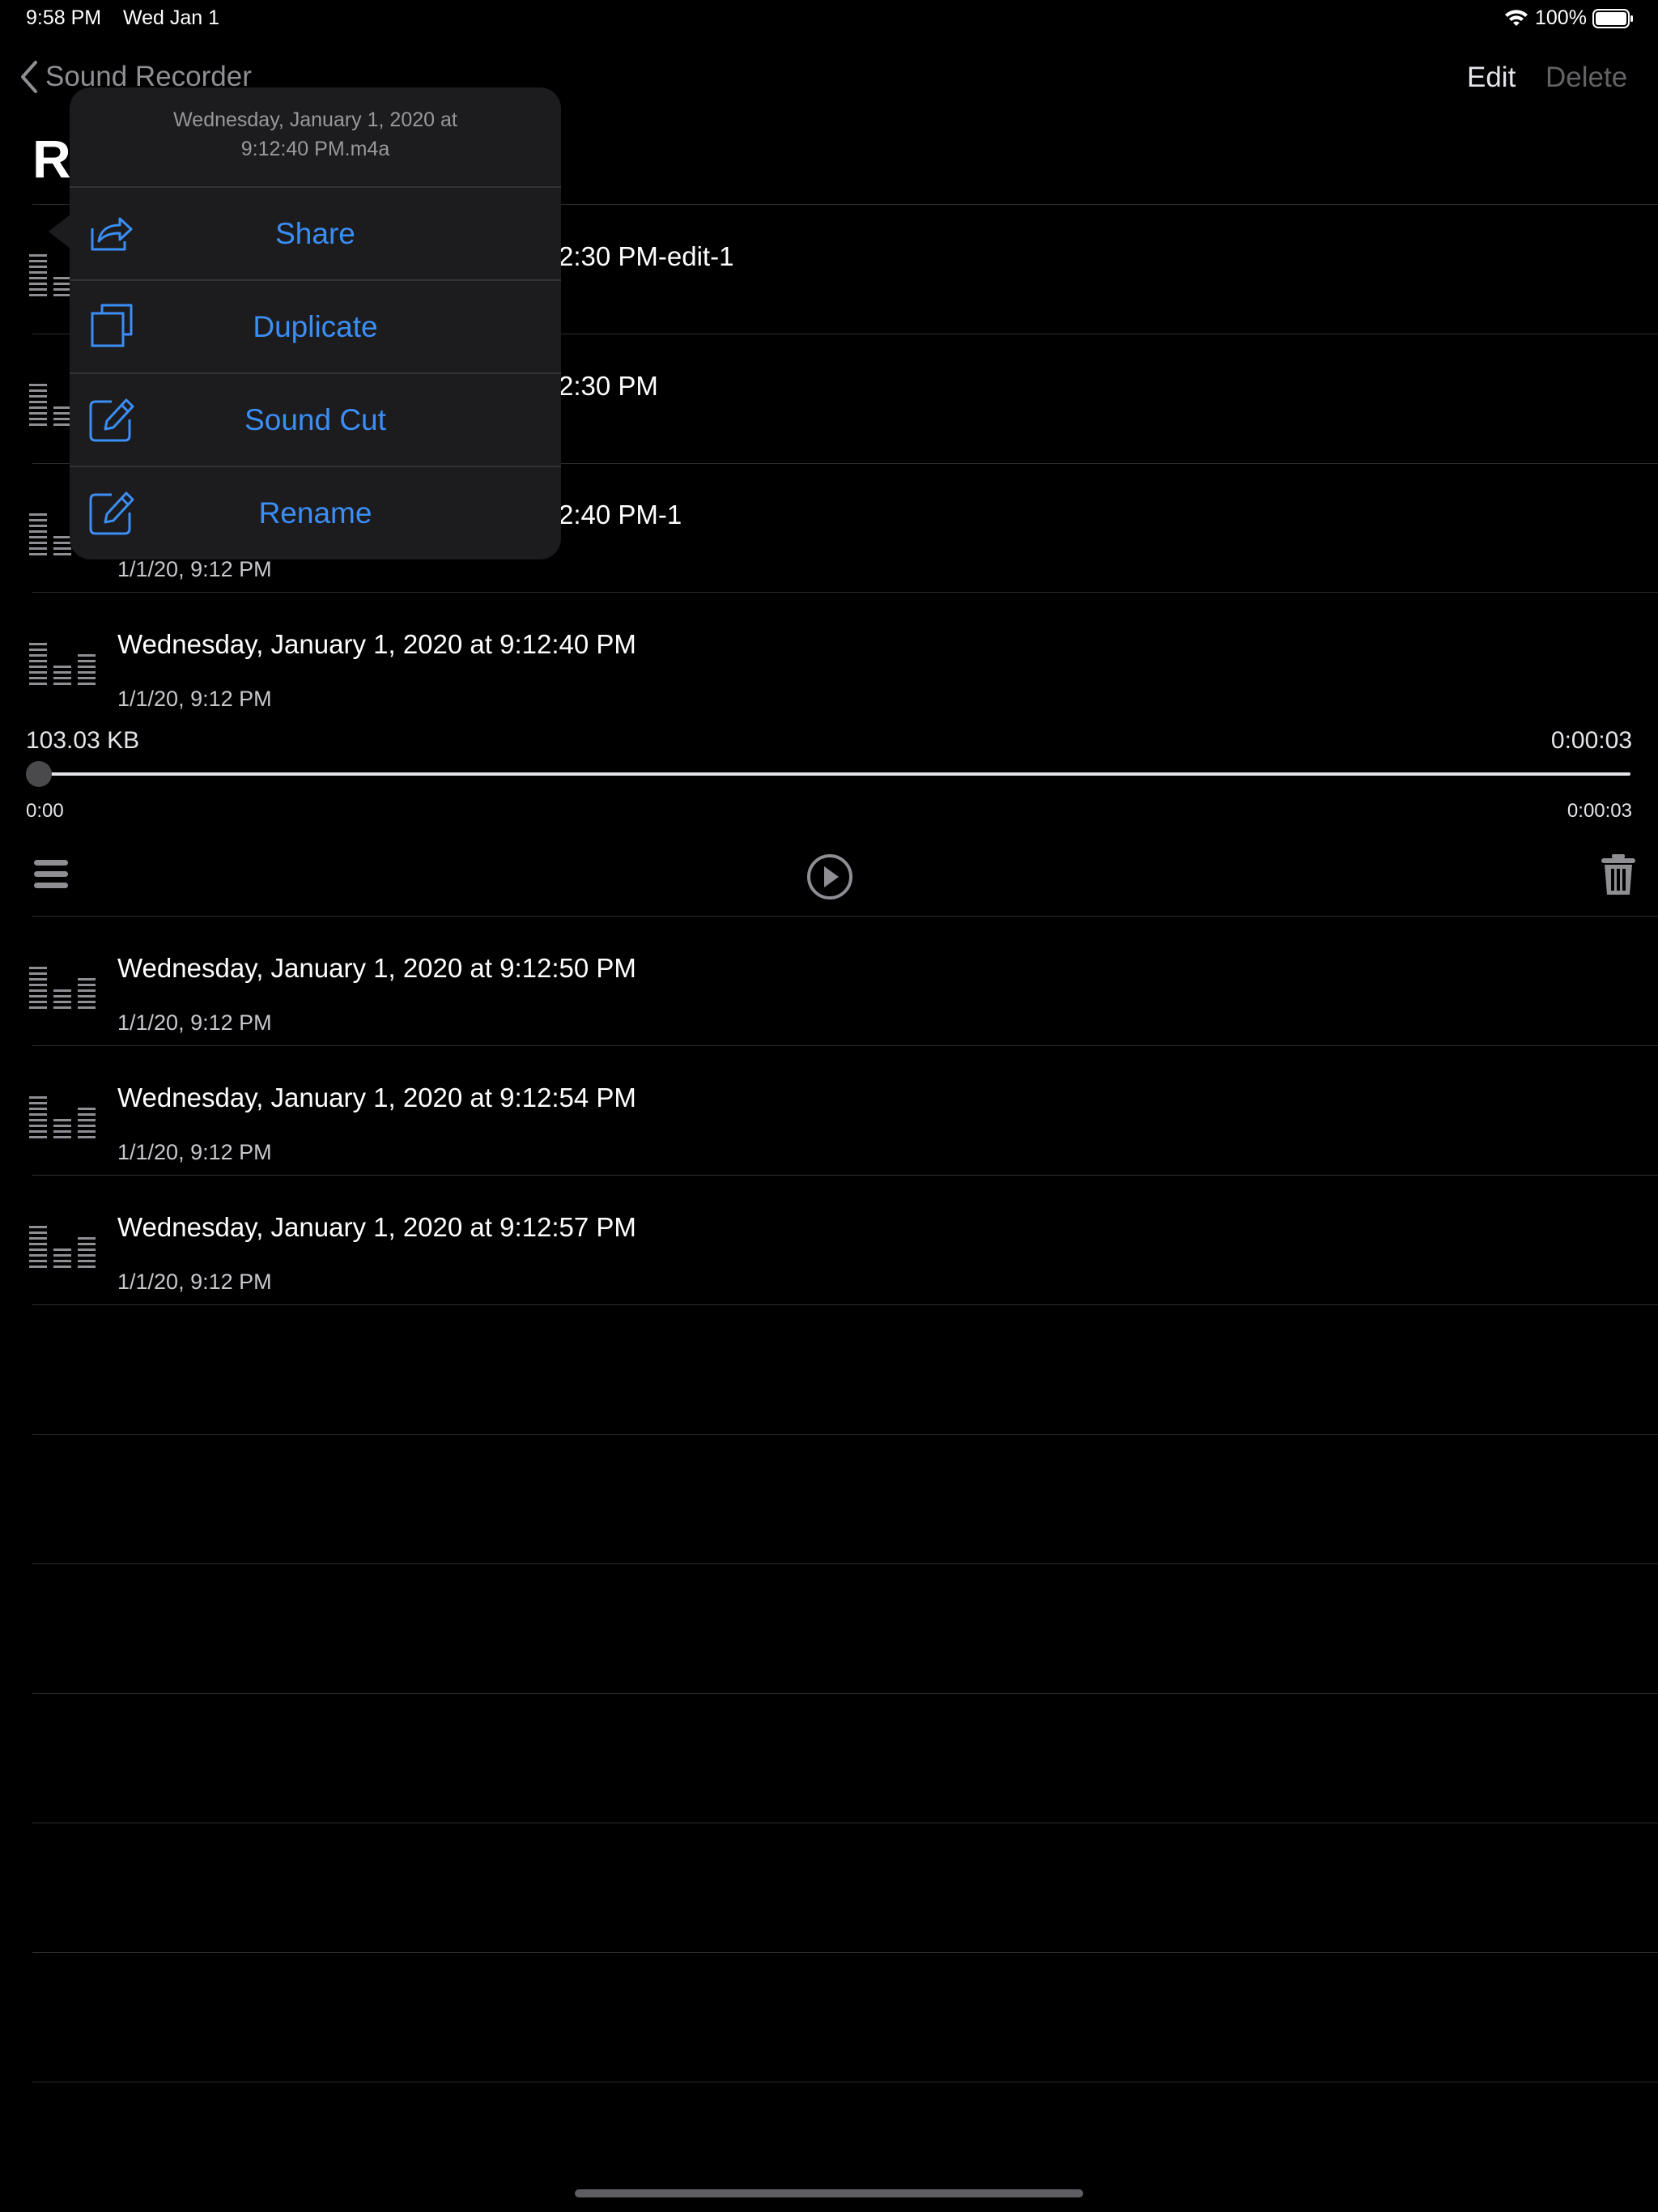  I want to click on chevron-left-icon, so click(29, 77).